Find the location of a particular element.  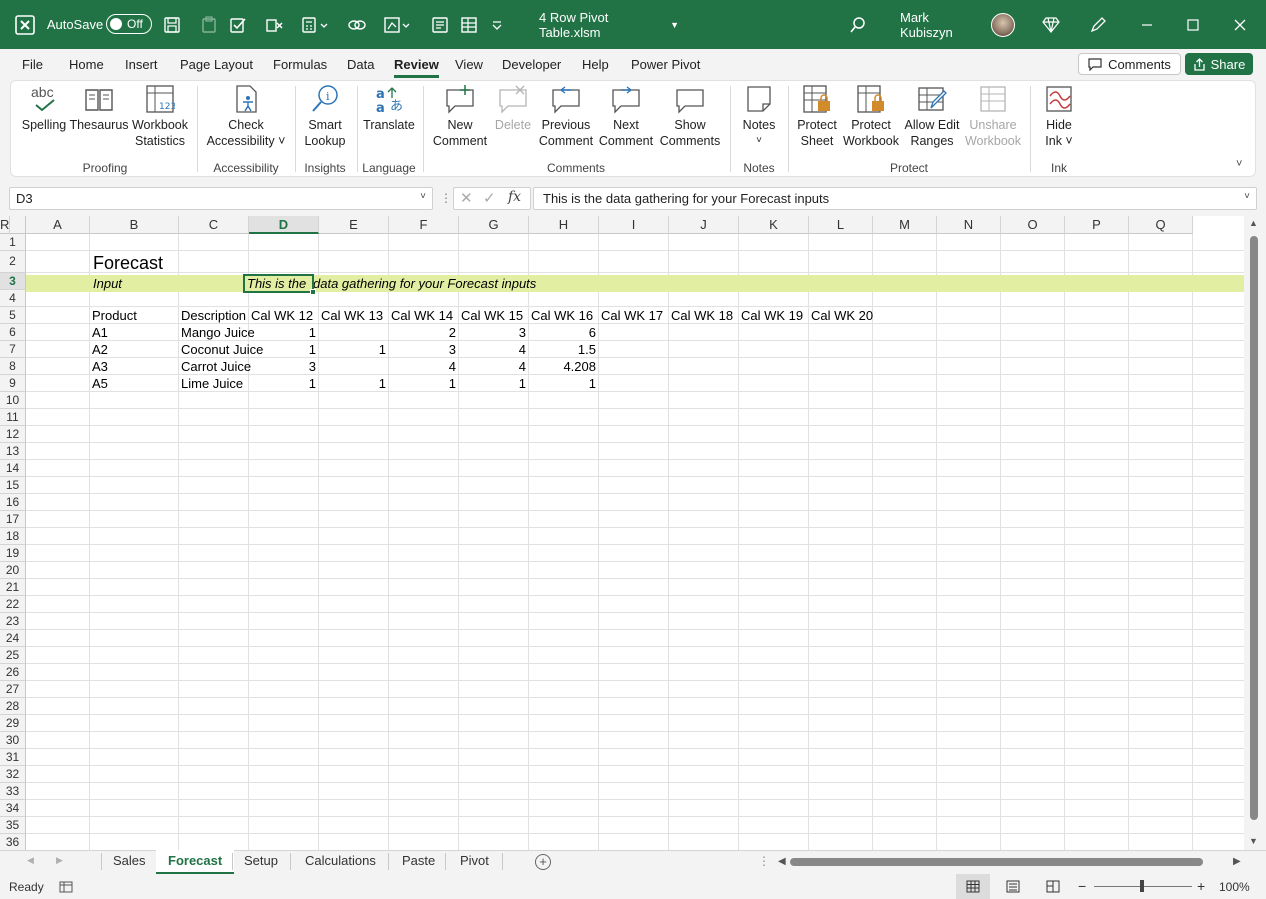

row-header-30: 30 is located at coordinates (13, 740).